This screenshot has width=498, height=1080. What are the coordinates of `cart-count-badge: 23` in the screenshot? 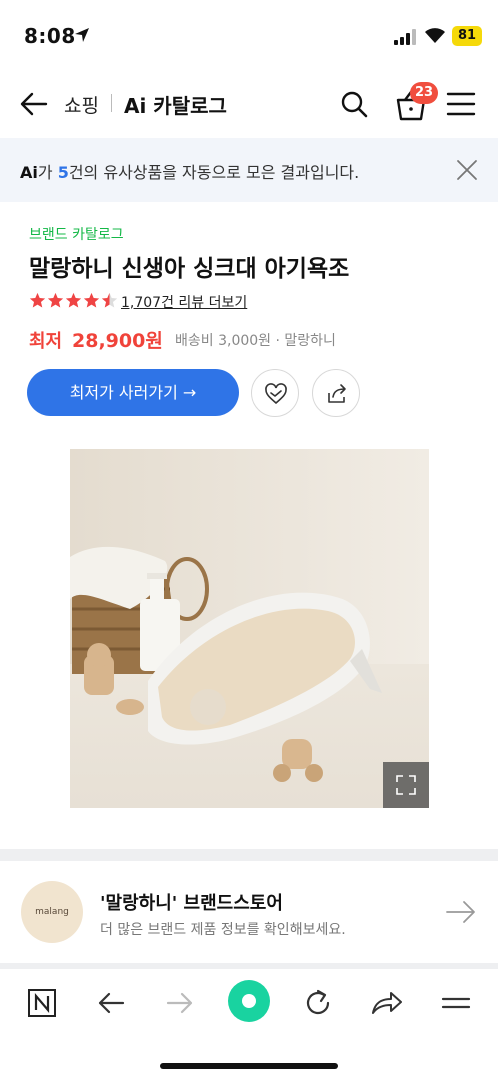 It's located at (424, 93).